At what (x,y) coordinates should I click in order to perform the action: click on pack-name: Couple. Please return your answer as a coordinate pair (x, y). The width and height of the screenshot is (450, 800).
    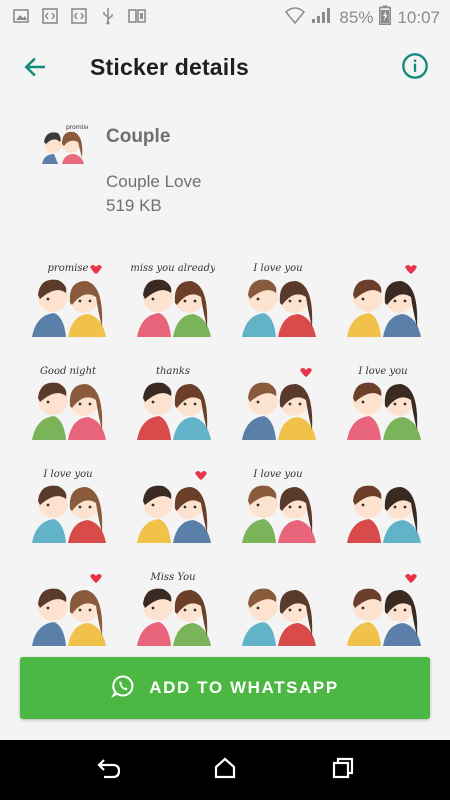
    Looking at the image, I should click on (138, 136).